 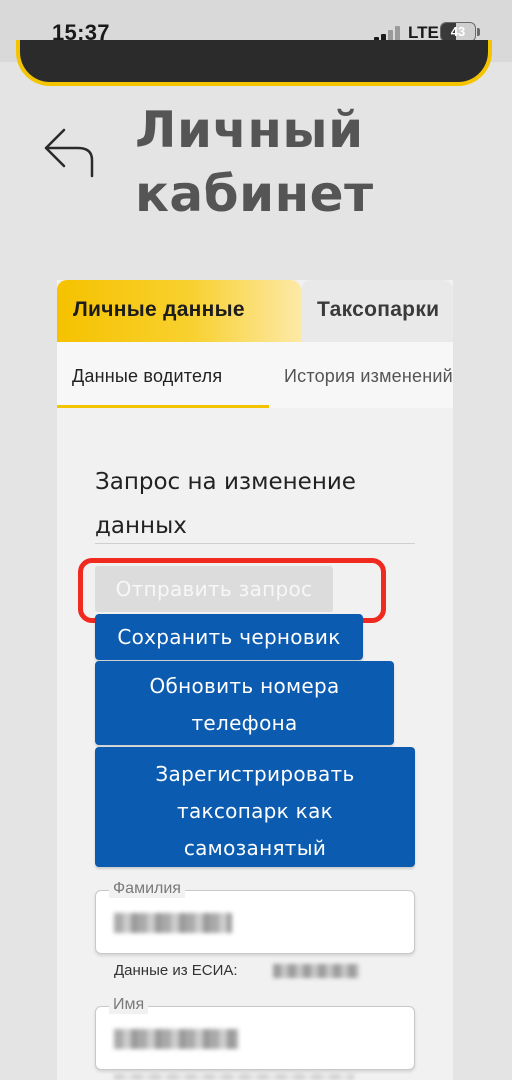 What do you see at coordinates (254, 162) in the screenshot?
I see `page-title: Личный кабинет` at bounding box center [254, 162].